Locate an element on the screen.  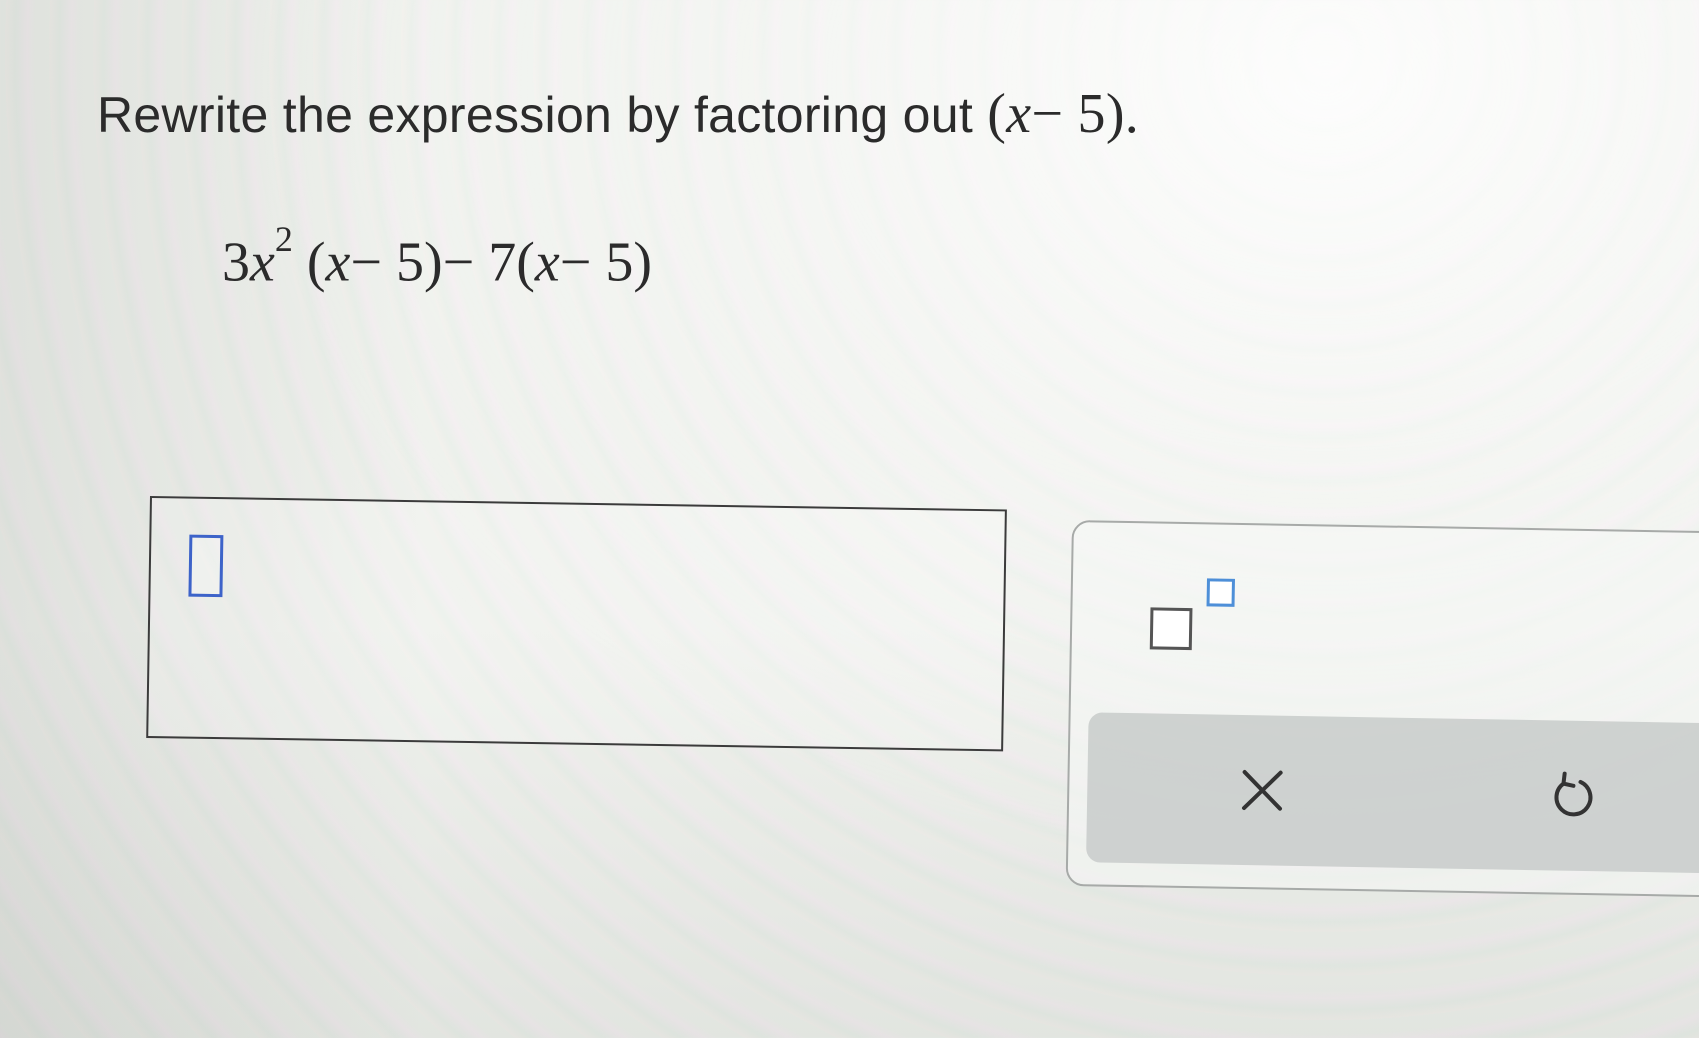
clear-button is located at coordinates (1263, 791).